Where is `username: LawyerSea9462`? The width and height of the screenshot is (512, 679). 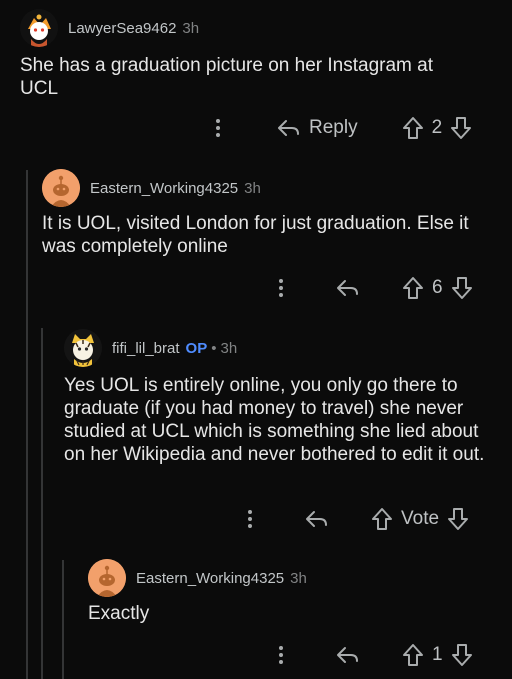 username: LawyerSea9462 is located at coordinates (122, 28).